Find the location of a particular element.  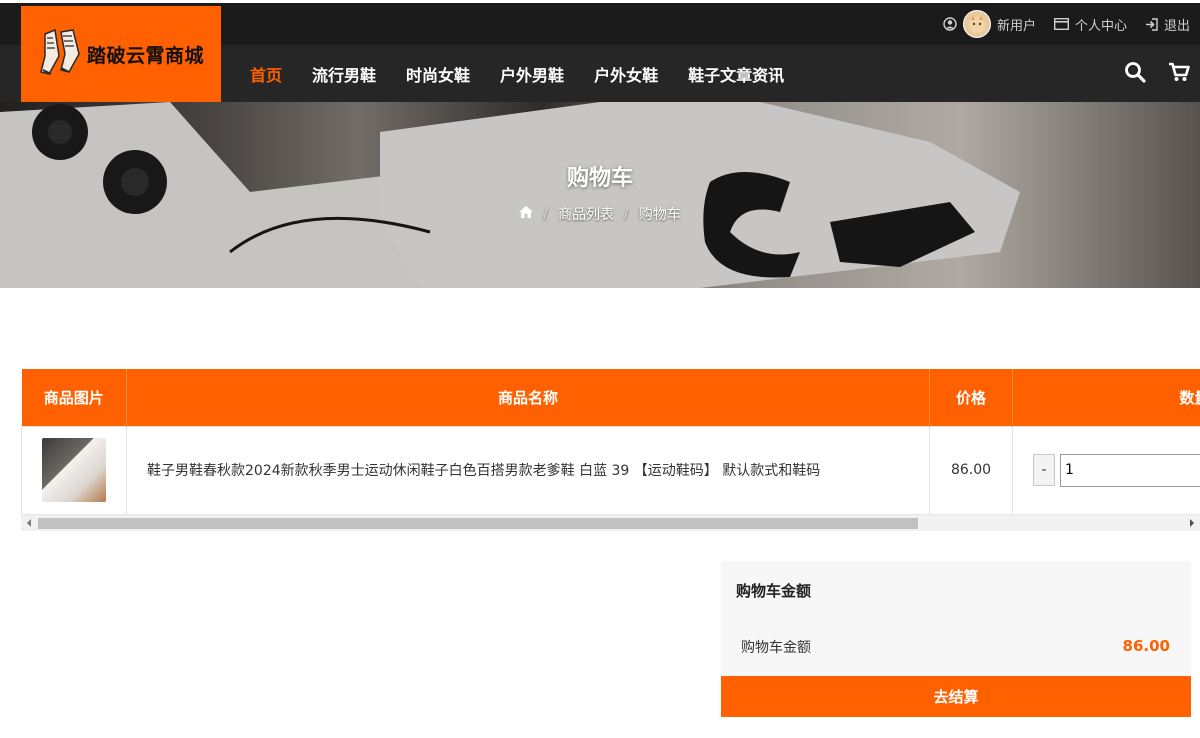

nav-item-outdoor-women: 户外女鞋 is located at coordinates (626, 74).